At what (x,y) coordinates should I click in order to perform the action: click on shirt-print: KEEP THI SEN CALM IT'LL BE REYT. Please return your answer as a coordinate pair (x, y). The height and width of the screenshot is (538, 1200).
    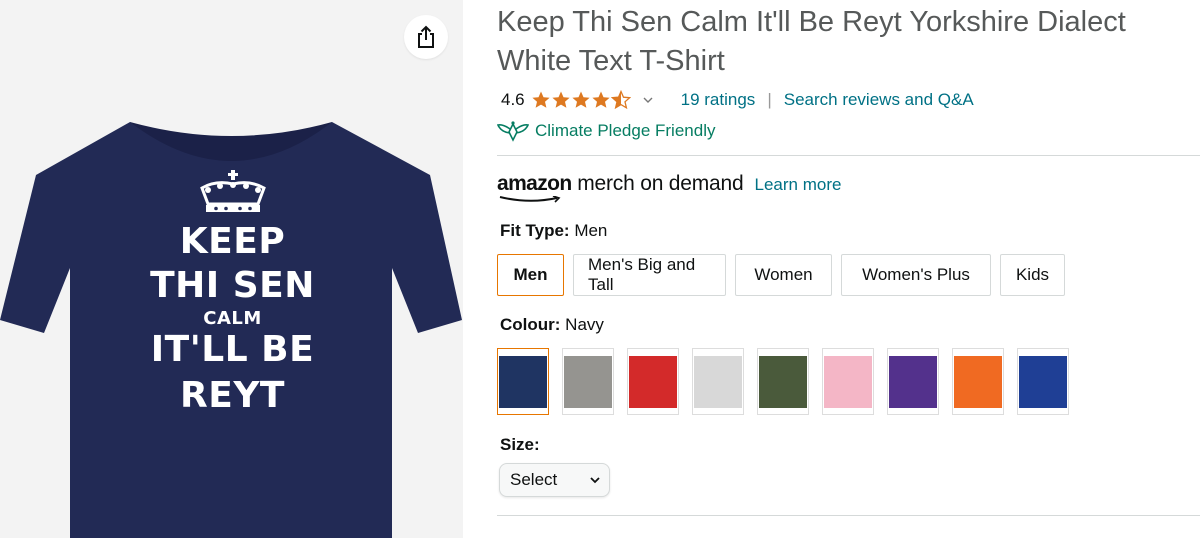
    Looking at the image, I should click on (232, 291).